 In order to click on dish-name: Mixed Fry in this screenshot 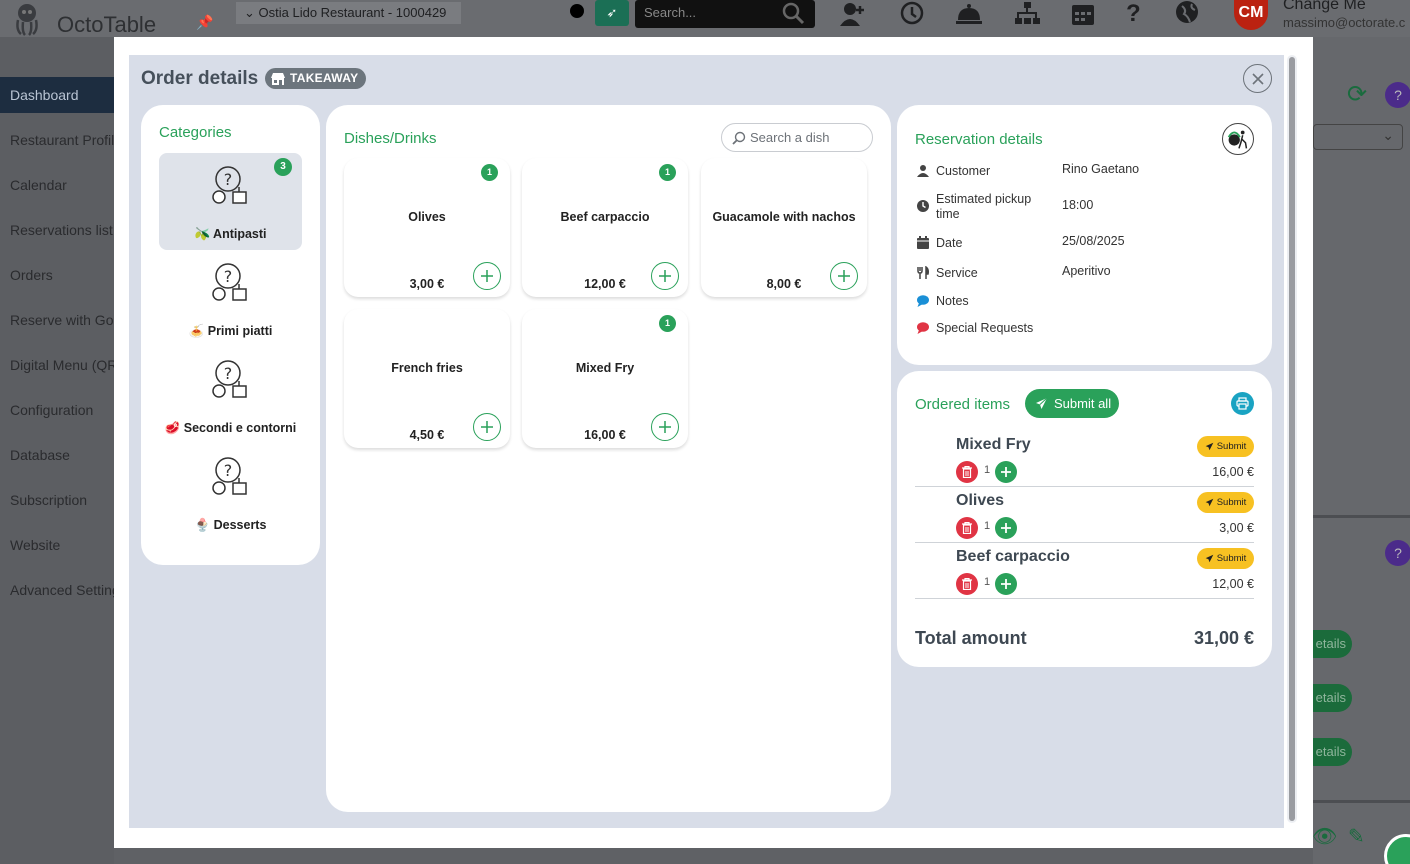, I will do `click(605, 368)`.